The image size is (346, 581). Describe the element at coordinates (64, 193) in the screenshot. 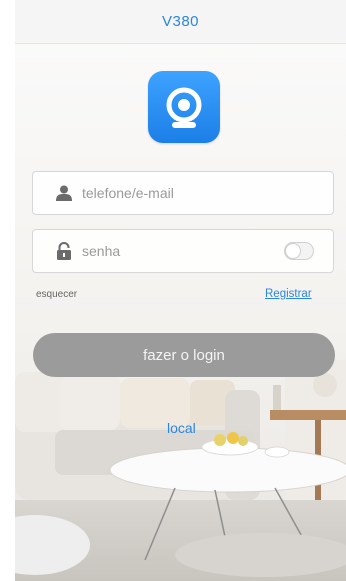

I see `user-icon` at that location.